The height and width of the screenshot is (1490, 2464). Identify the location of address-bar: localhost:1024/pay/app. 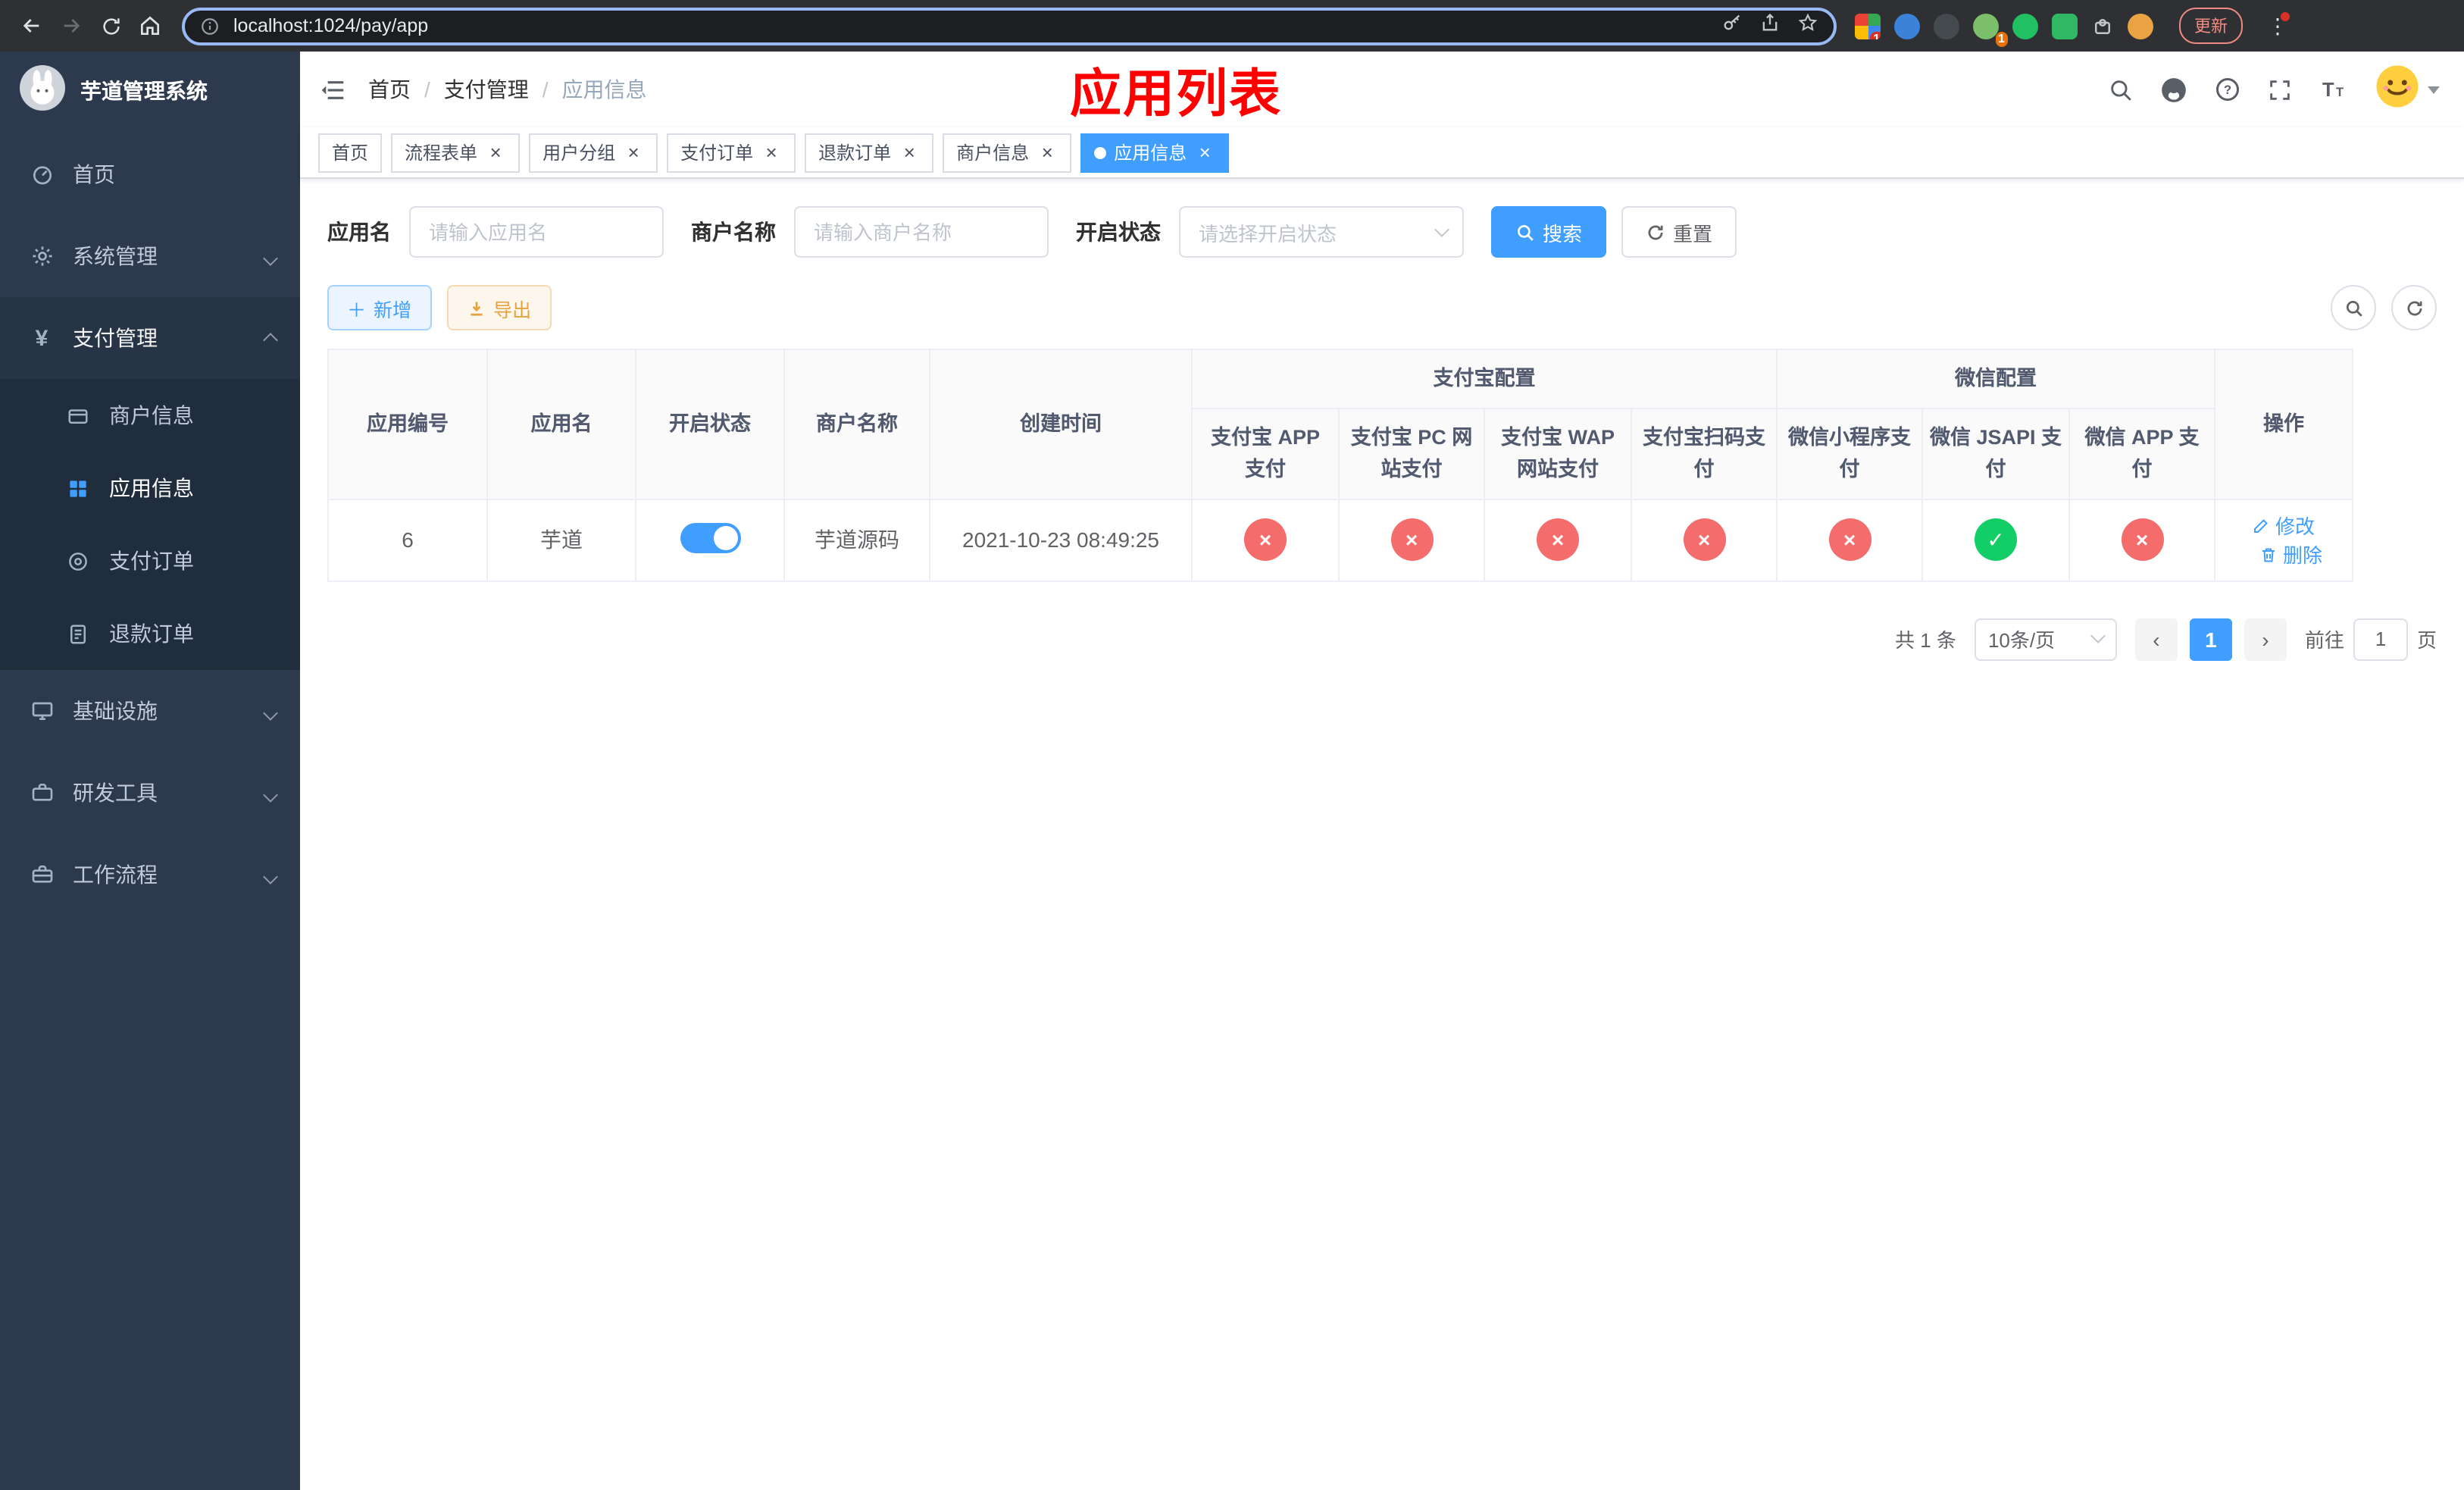
(1009, 26).